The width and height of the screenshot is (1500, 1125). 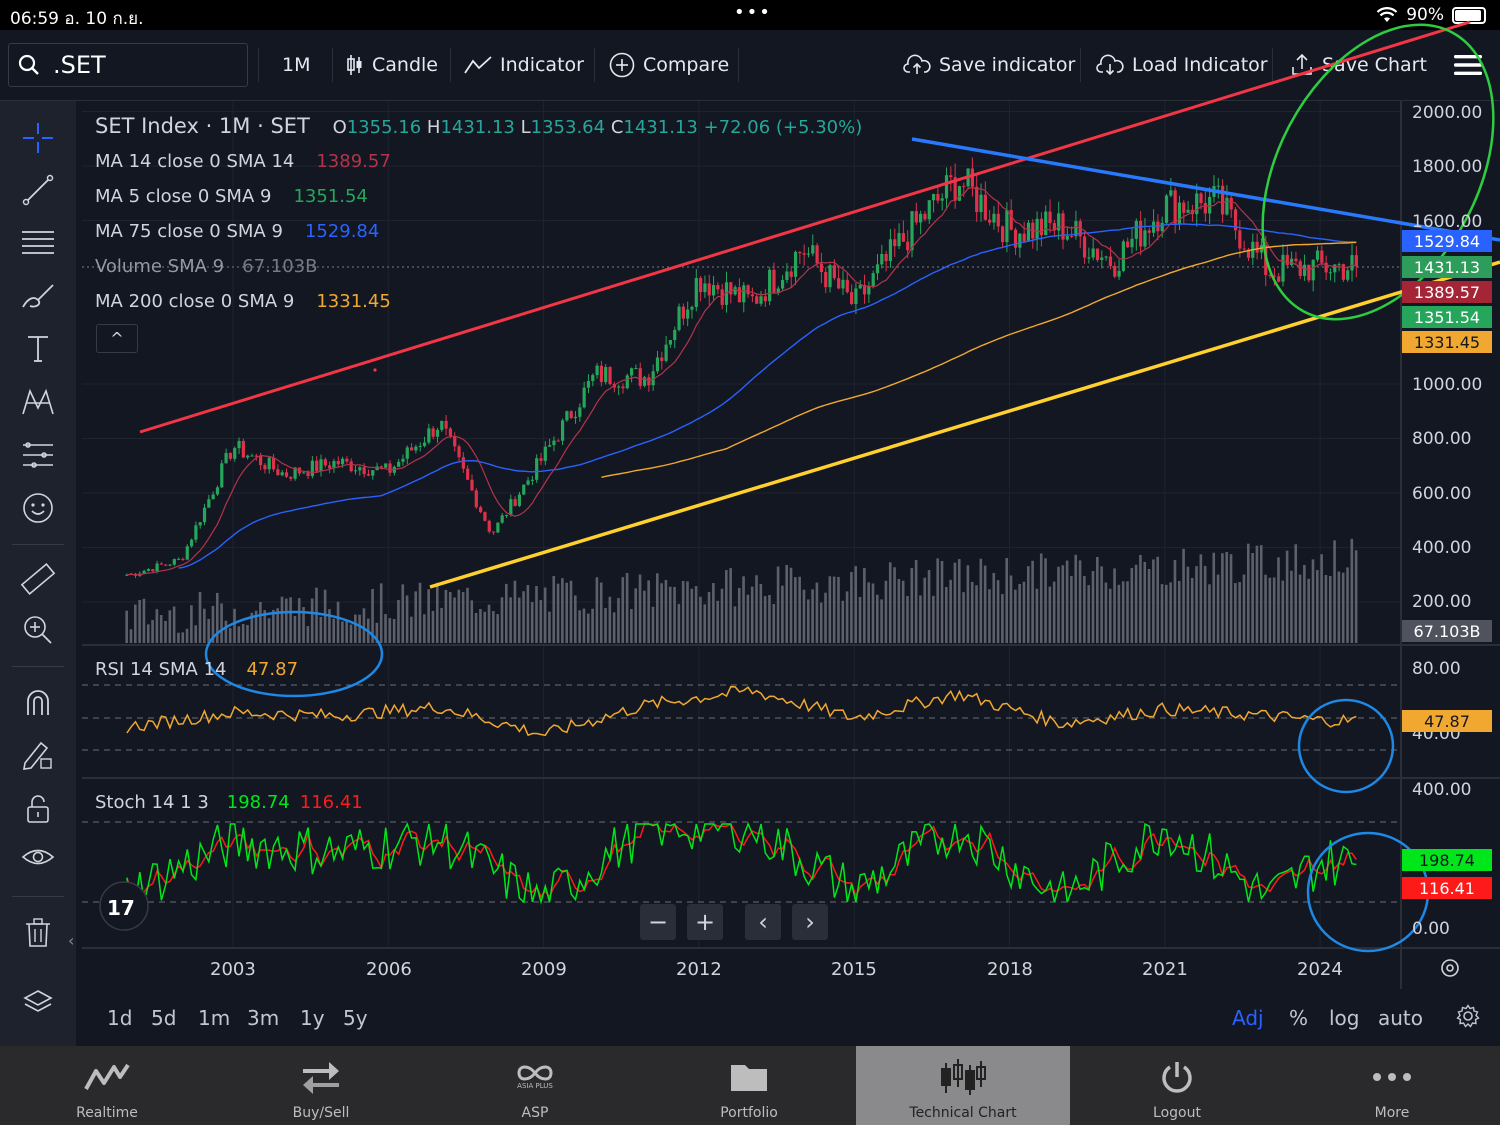 What do you see at coordinates (1447, 113) in the screenshot?
I see `price-axis-label: 2000.00` at bounding box center [1447, 113].